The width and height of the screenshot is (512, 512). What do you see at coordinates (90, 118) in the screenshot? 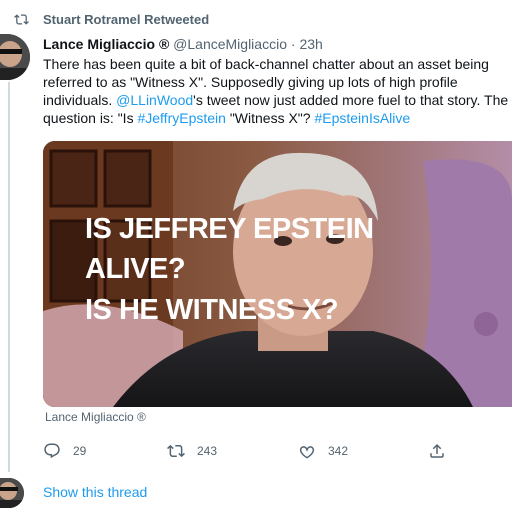
I see `tweet-text-segment: question is: "Is` at bounding box center [90, 118].